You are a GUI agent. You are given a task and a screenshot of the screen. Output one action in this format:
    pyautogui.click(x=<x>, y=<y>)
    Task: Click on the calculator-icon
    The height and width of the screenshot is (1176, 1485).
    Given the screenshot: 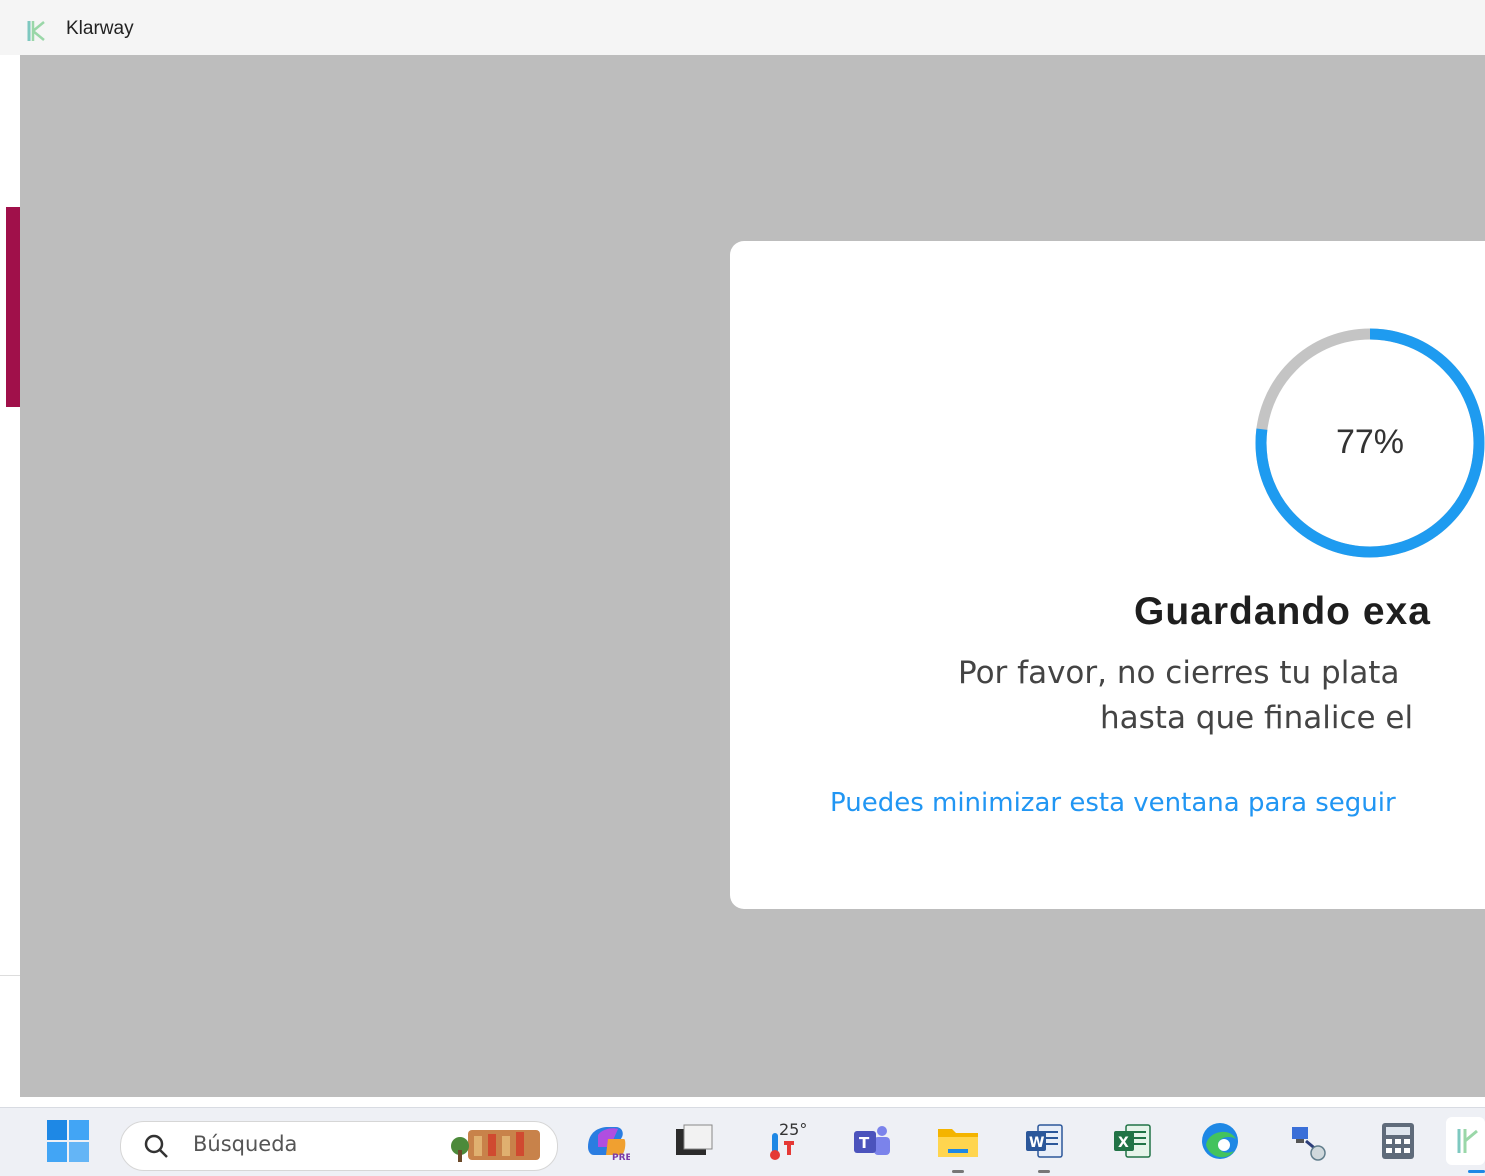 What is the action you would take?
    pyautogui.click(x=1398, y=1141)
    